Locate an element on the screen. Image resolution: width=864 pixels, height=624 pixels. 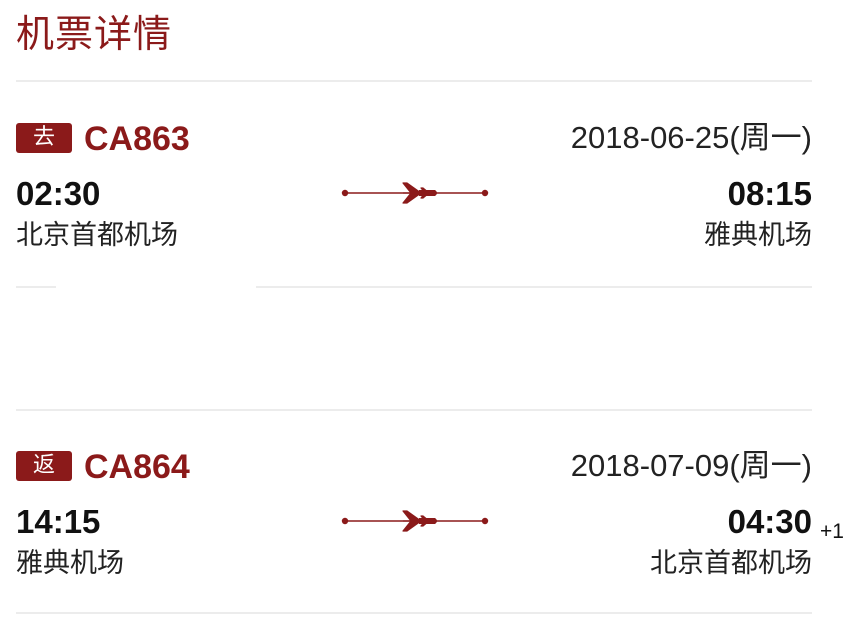
arrival-airport: 北京首都机场 is located at coordinates (731, 563).